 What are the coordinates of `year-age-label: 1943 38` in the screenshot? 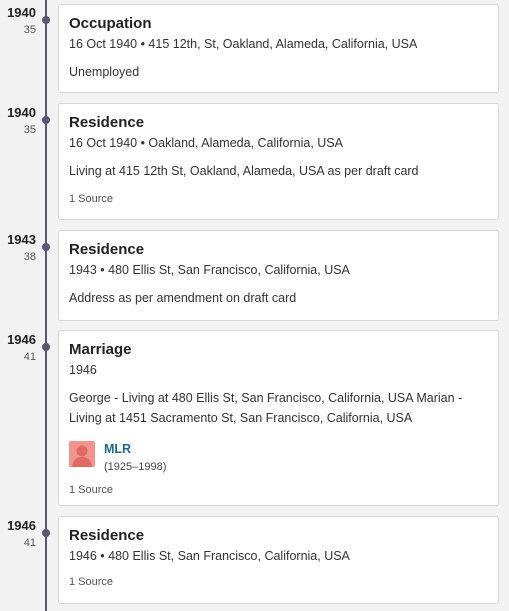 It's located at (18, 248).